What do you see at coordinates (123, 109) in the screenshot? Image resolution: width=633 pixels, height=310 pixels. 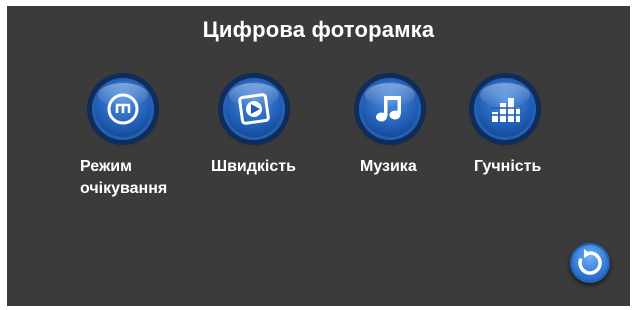 I see `standby-icon` at bounding box center [123, 109].